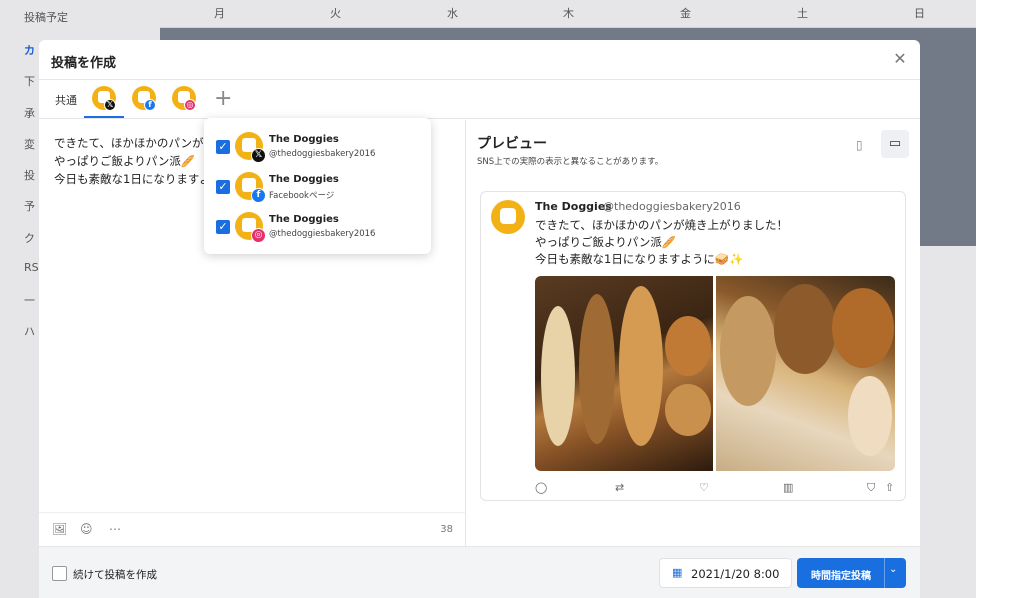 This screenshot has width=1024, height=598. Describe the element at coordinates (479, 99) in the screenshot. I see `account-tabs: 共通 𝕏 f ◎ +` at that location.